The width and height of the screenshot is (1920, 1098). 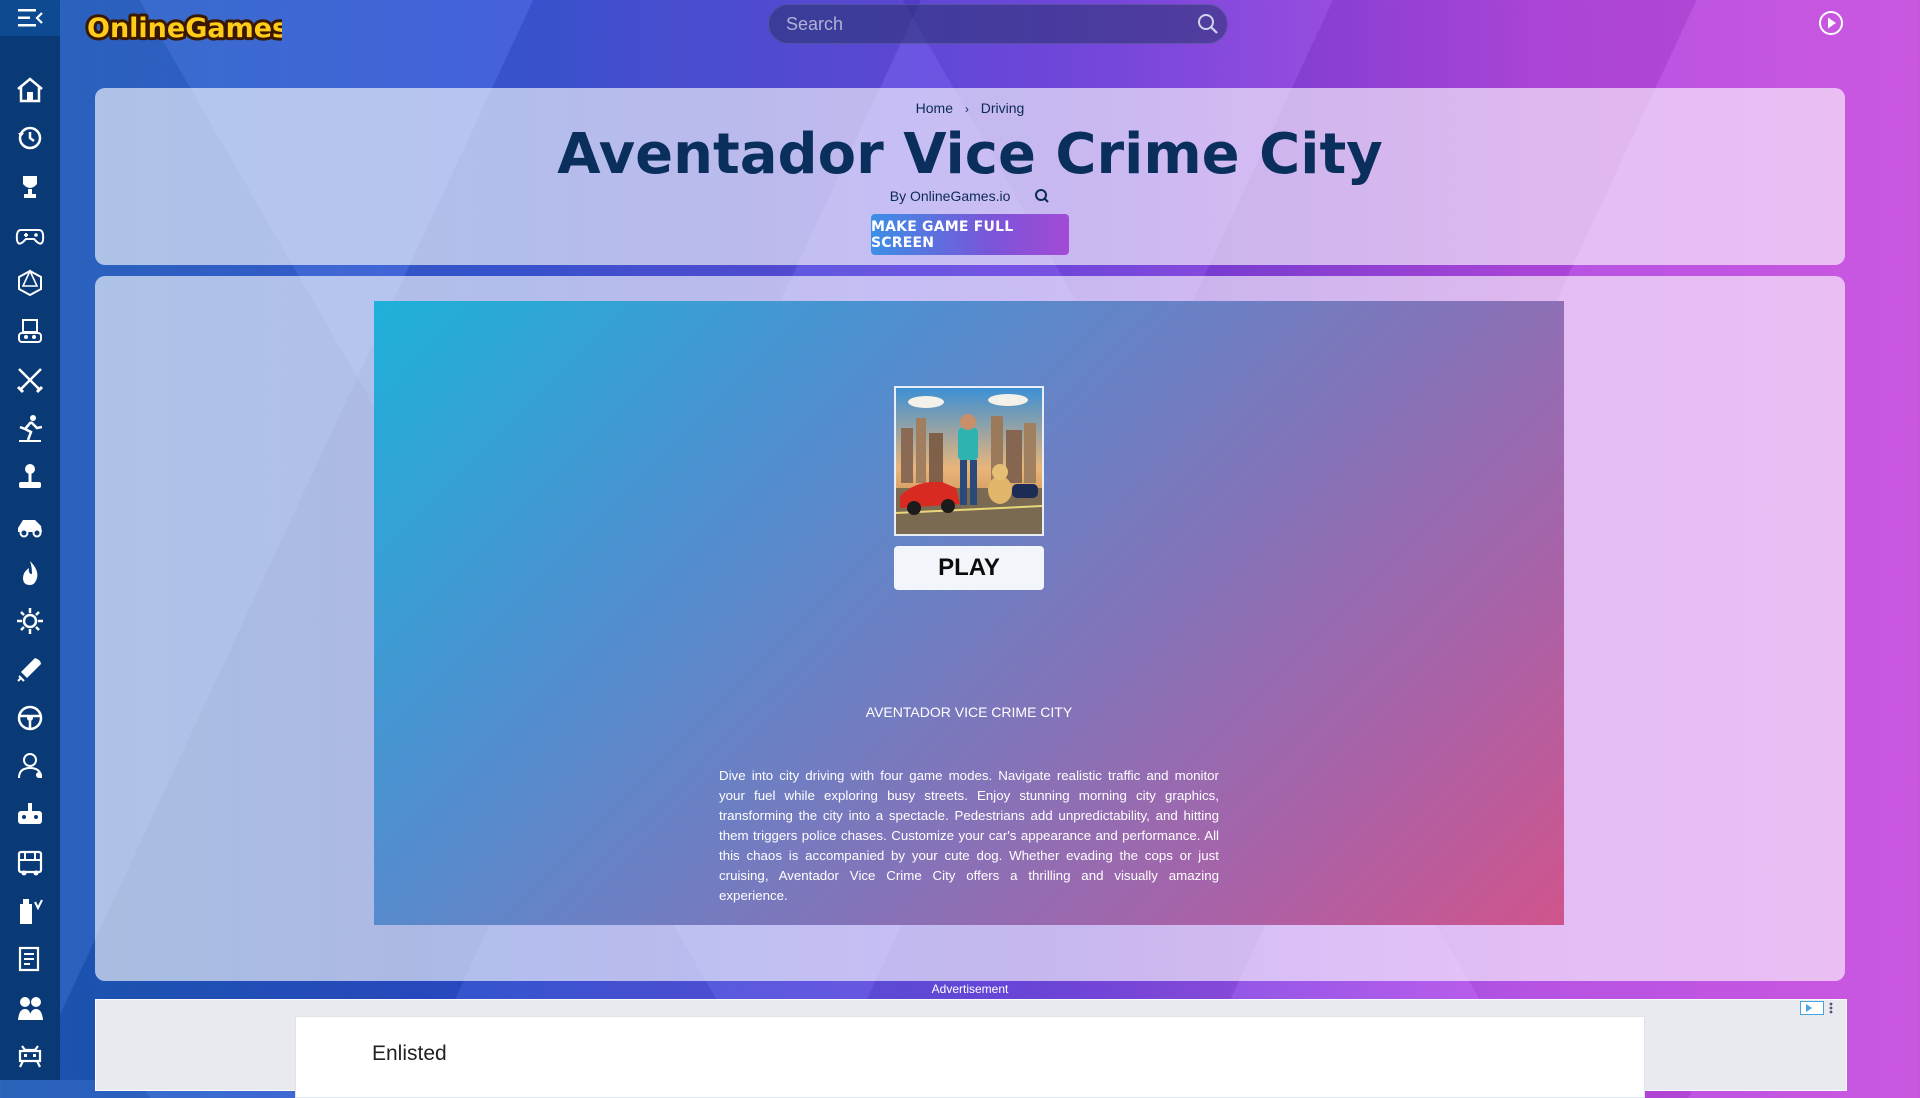 I want to click on menu-icon, so click(x=30, y=17).